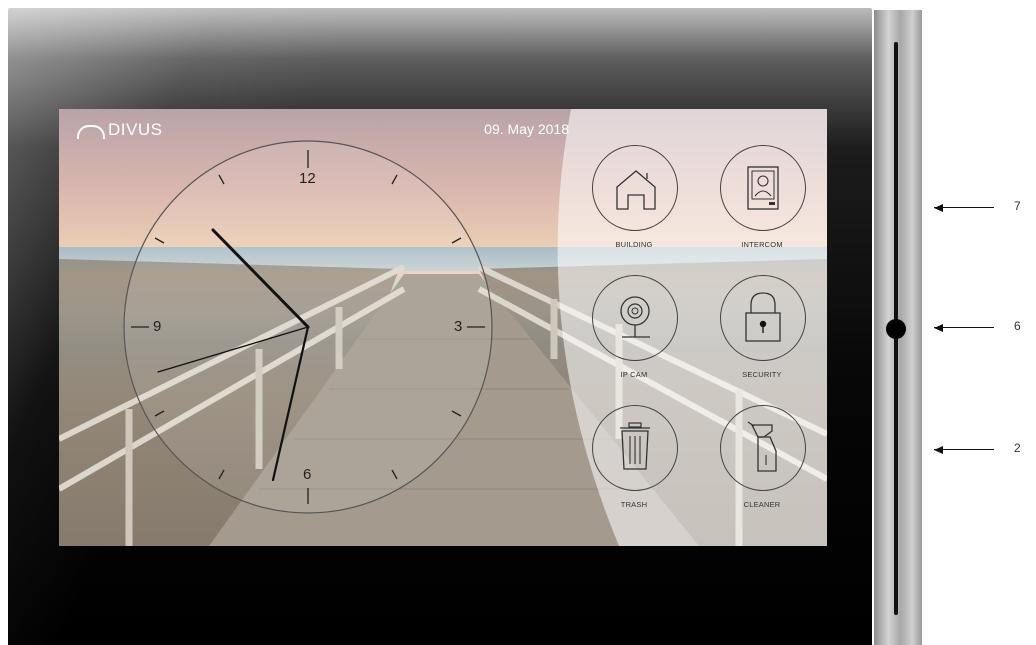  What do you see at coordinates (91, 132) in the screenshot?
I see `logo-arc-icon` at bounding box center [91, 132].